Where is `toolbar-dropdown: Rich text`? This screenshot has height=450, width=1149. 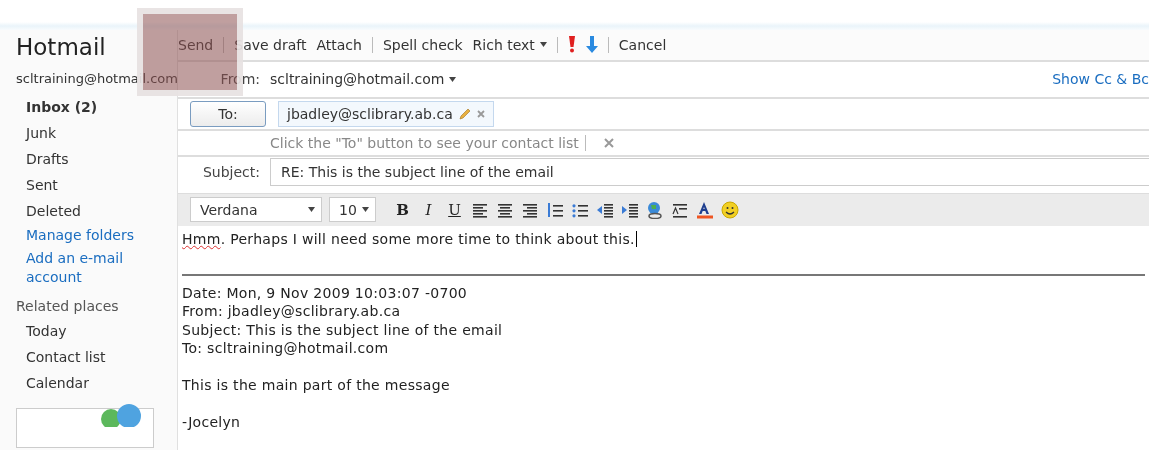 toolbar-dropdown: Rich text is located at coordinates (509, 44).